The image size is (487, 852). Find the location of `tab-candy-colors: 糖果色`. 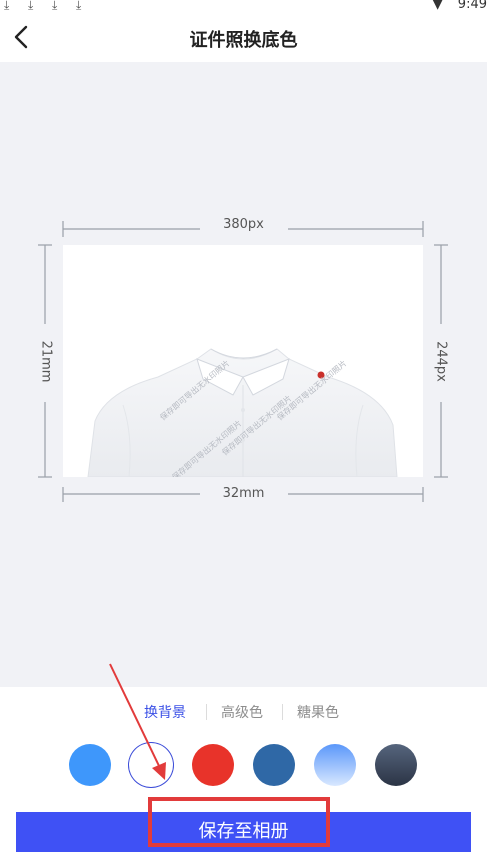

tab-candy-colors: 糖果色 is located at coordinates (318, 712).